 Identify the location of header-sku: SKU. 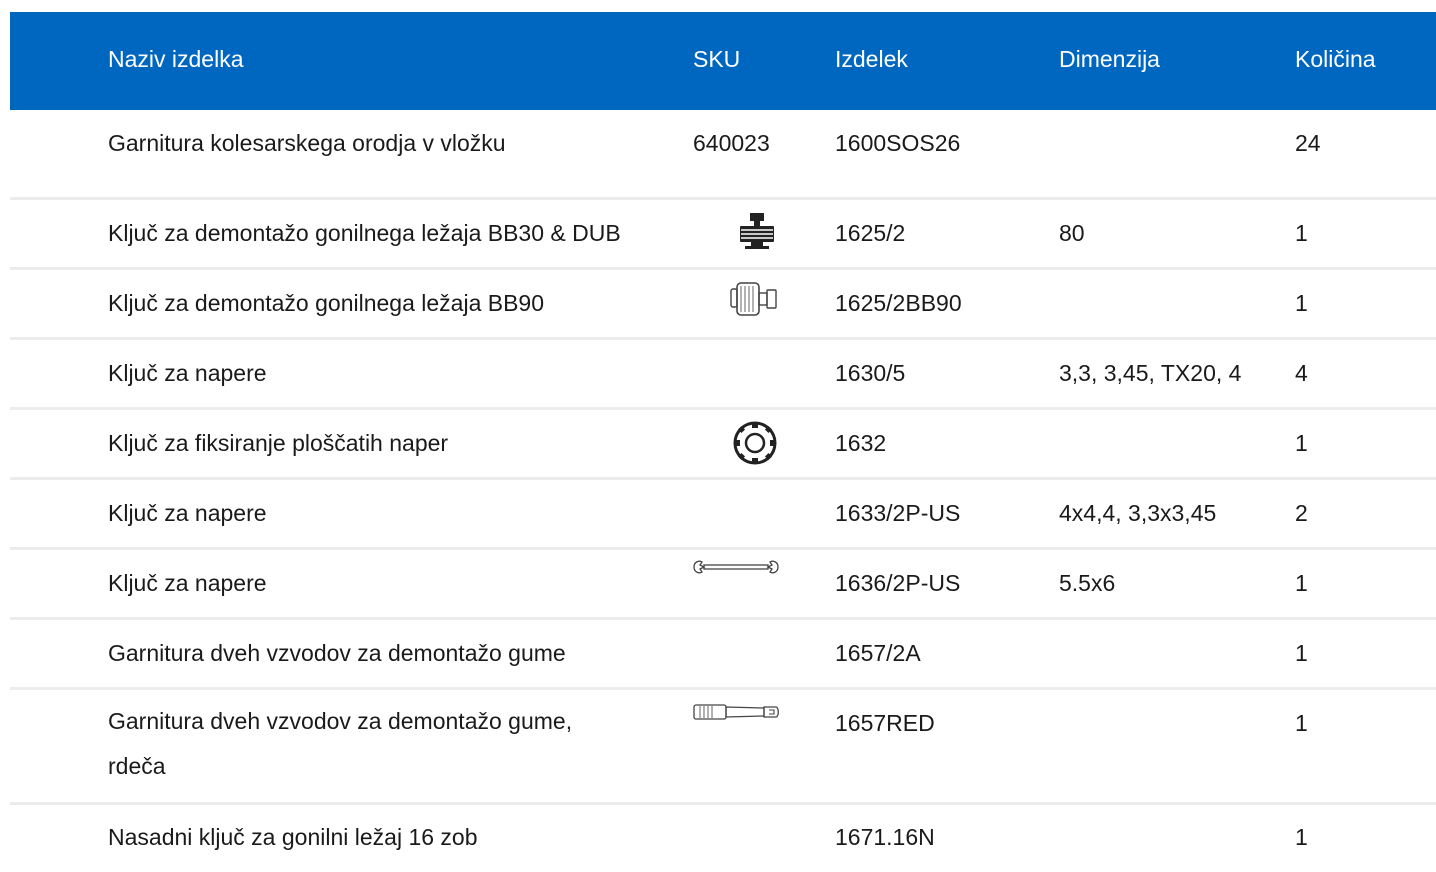
(716, 59).